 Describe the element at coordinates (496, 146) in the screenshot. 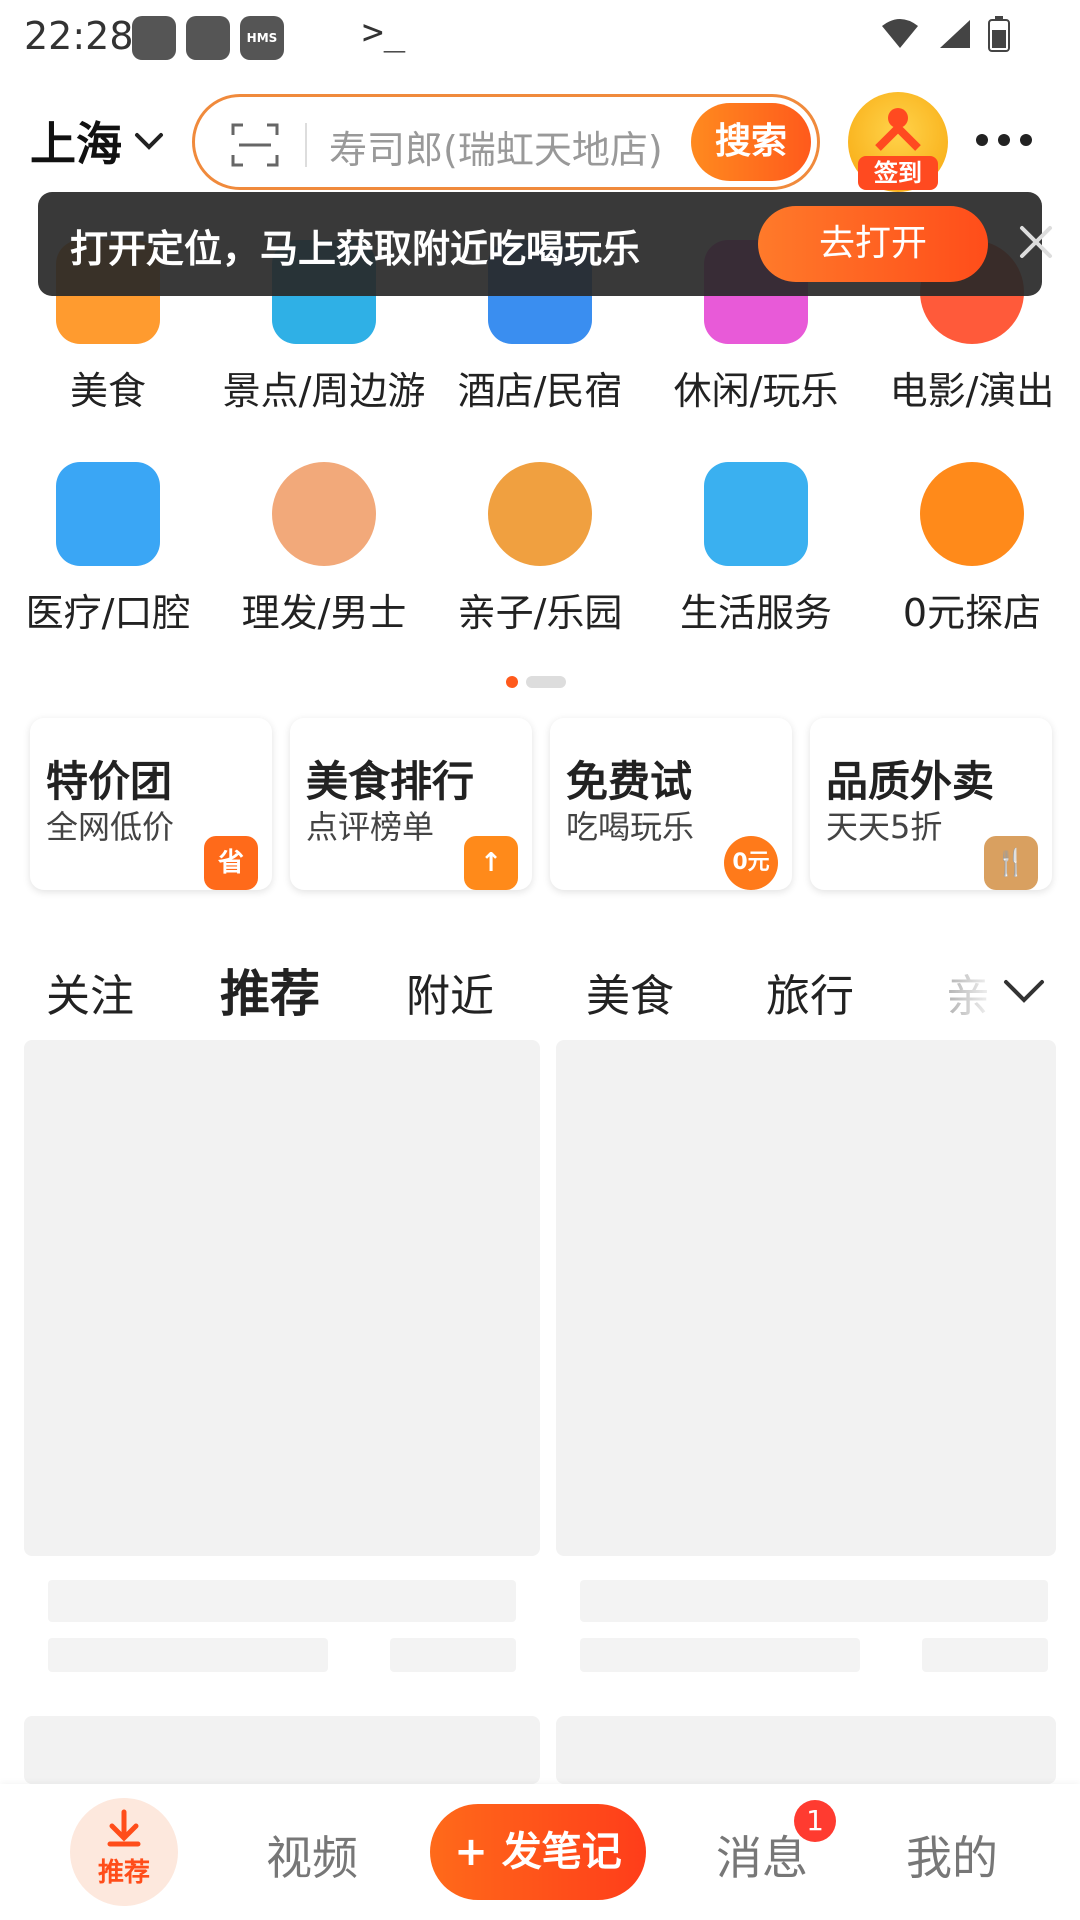

I see `search-input: 寿司郎(瑞虹天地店)` at that location.